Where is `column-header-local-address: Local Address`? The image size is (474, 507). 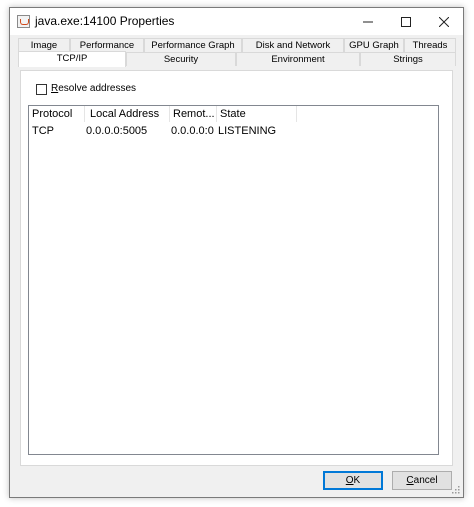 column-header-local-address: Local Address is located at coordinates (127, 114).